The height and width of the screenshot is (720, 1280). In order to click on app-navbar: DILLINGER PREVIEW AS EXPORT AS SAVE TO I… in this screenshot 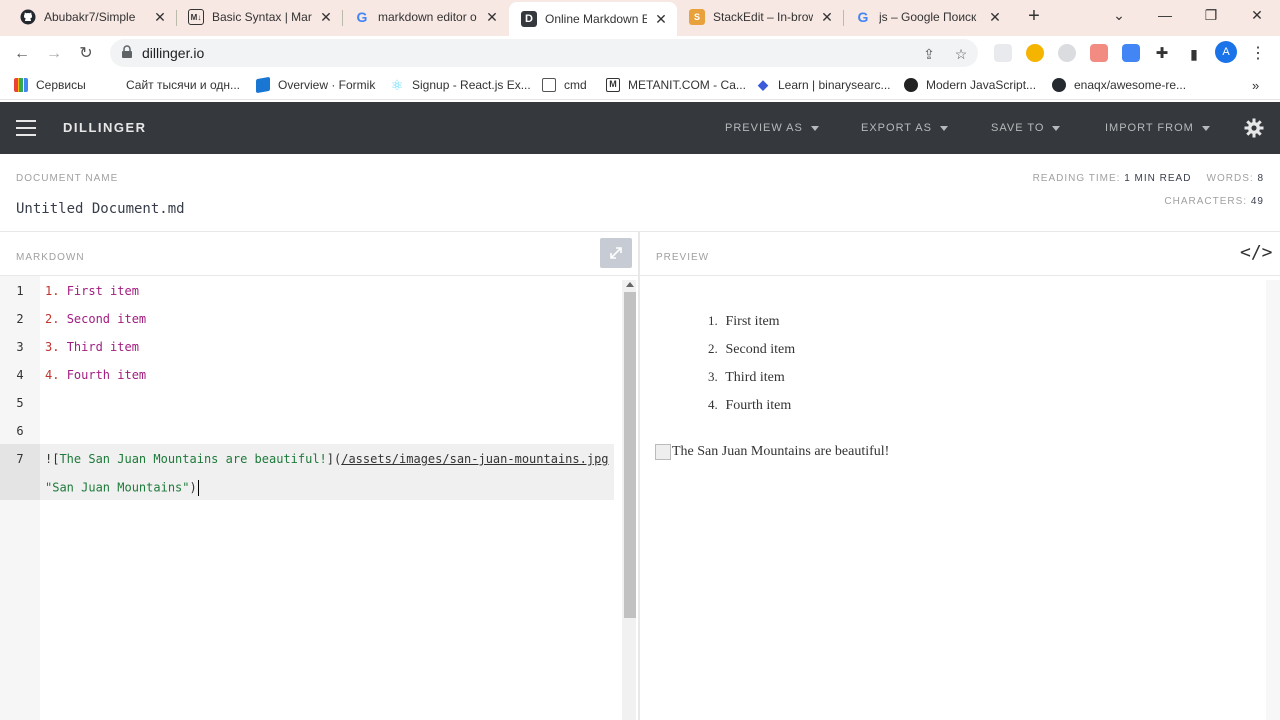, I will do `click(640, 128)`.